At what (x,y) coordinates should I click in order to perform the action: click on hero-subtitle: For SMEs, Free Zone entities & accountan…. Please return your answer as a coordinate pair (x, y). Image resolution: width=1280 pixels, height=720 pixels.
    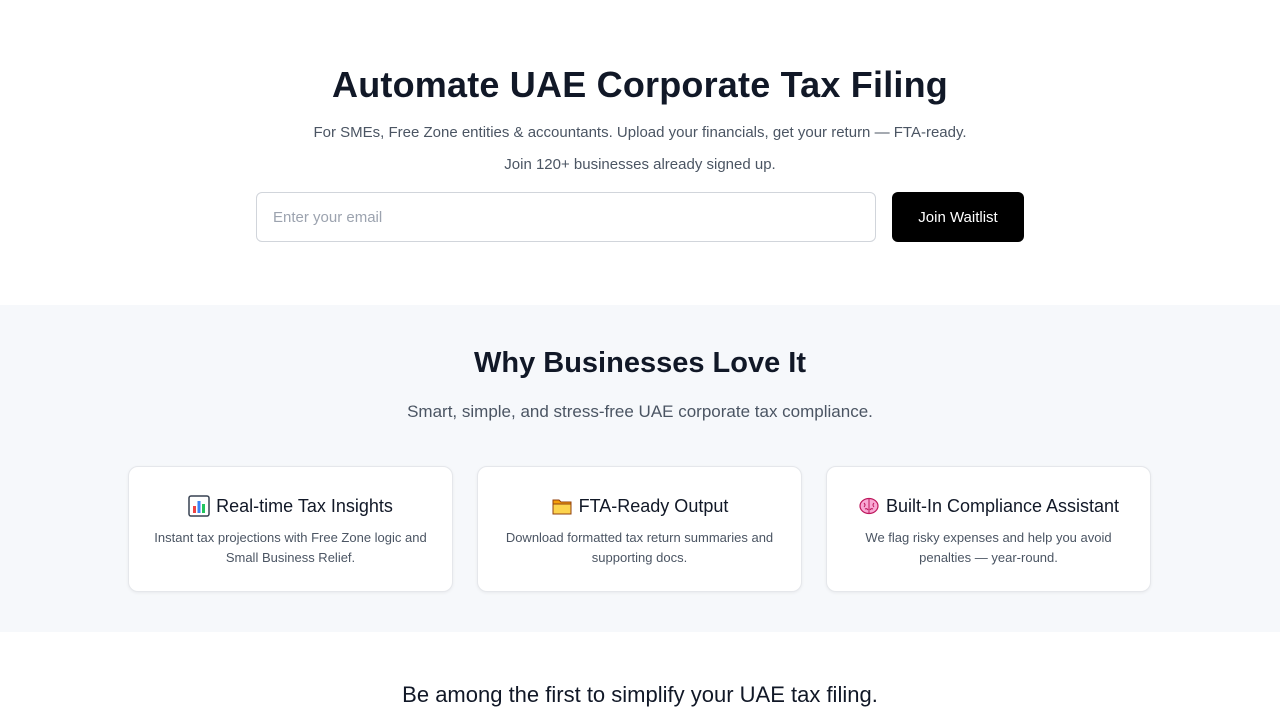
    Looking at the image, I should click on (640, 132).